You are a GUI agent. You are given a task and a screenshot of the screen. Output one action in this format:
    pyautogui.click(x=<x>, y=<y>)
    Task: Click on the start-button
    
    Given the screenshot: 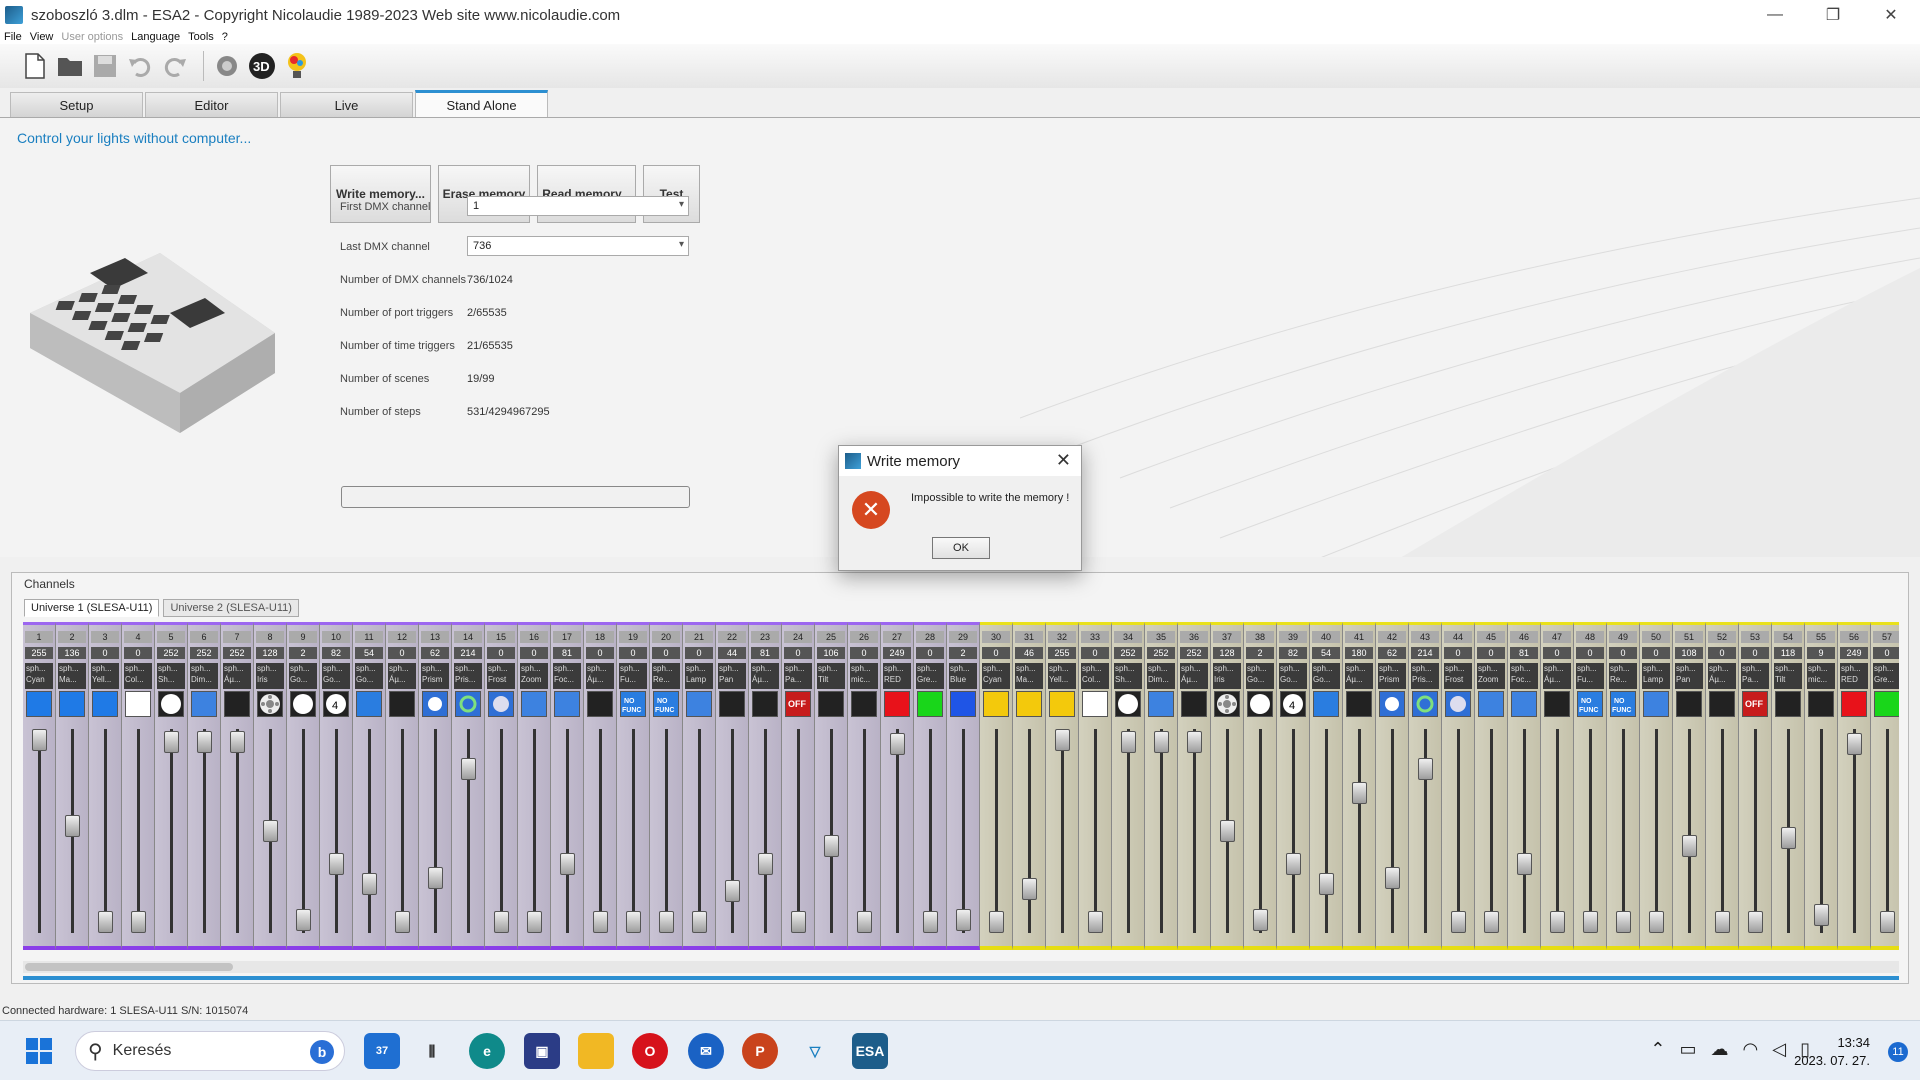 What is the action you would take?
    pyautogui.click(x=39, y=1051)
    